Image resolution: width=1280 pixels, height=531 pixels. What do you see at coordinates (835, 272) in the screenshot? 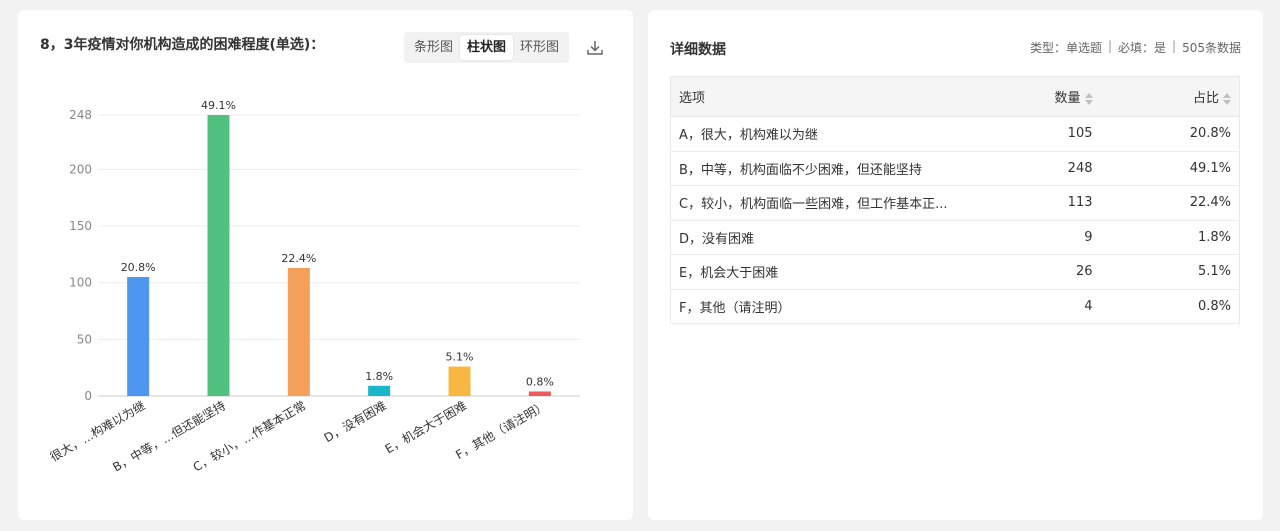
I see `row-option: E，机会大于困难` at bounding box center [835, 272].